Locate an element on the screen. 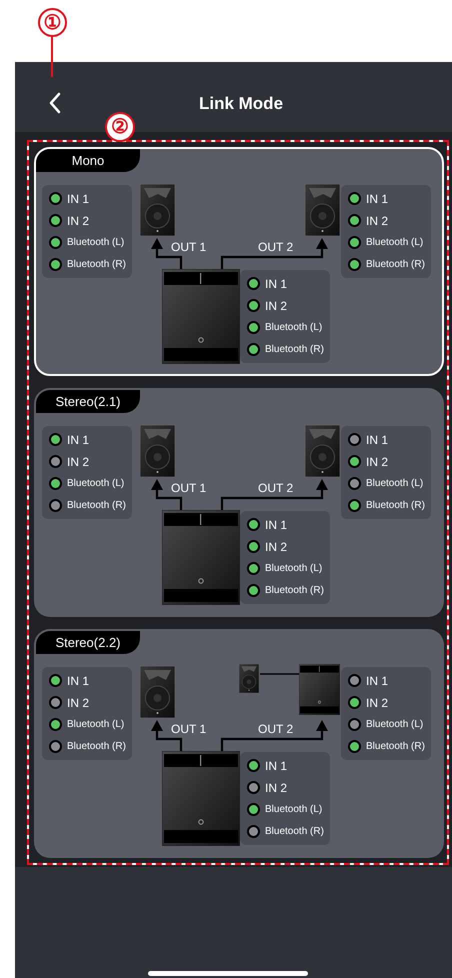 This screenshot has width=452, height=978. mode-tag: Stereo(2.2) is located at coordinates (88, 642).